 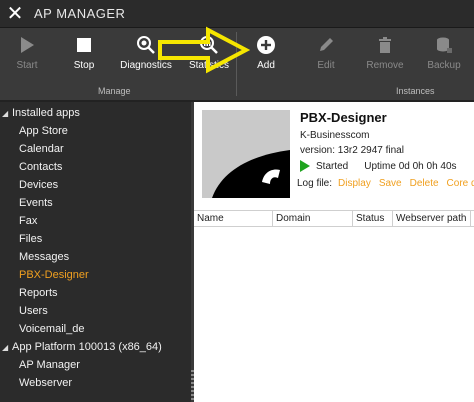 What do you see at coordinates (87, 347) in the screenshot?
I see `sidebar-group-label: App Platform 100013 (x86_64)` at bounding box center [87, 347].